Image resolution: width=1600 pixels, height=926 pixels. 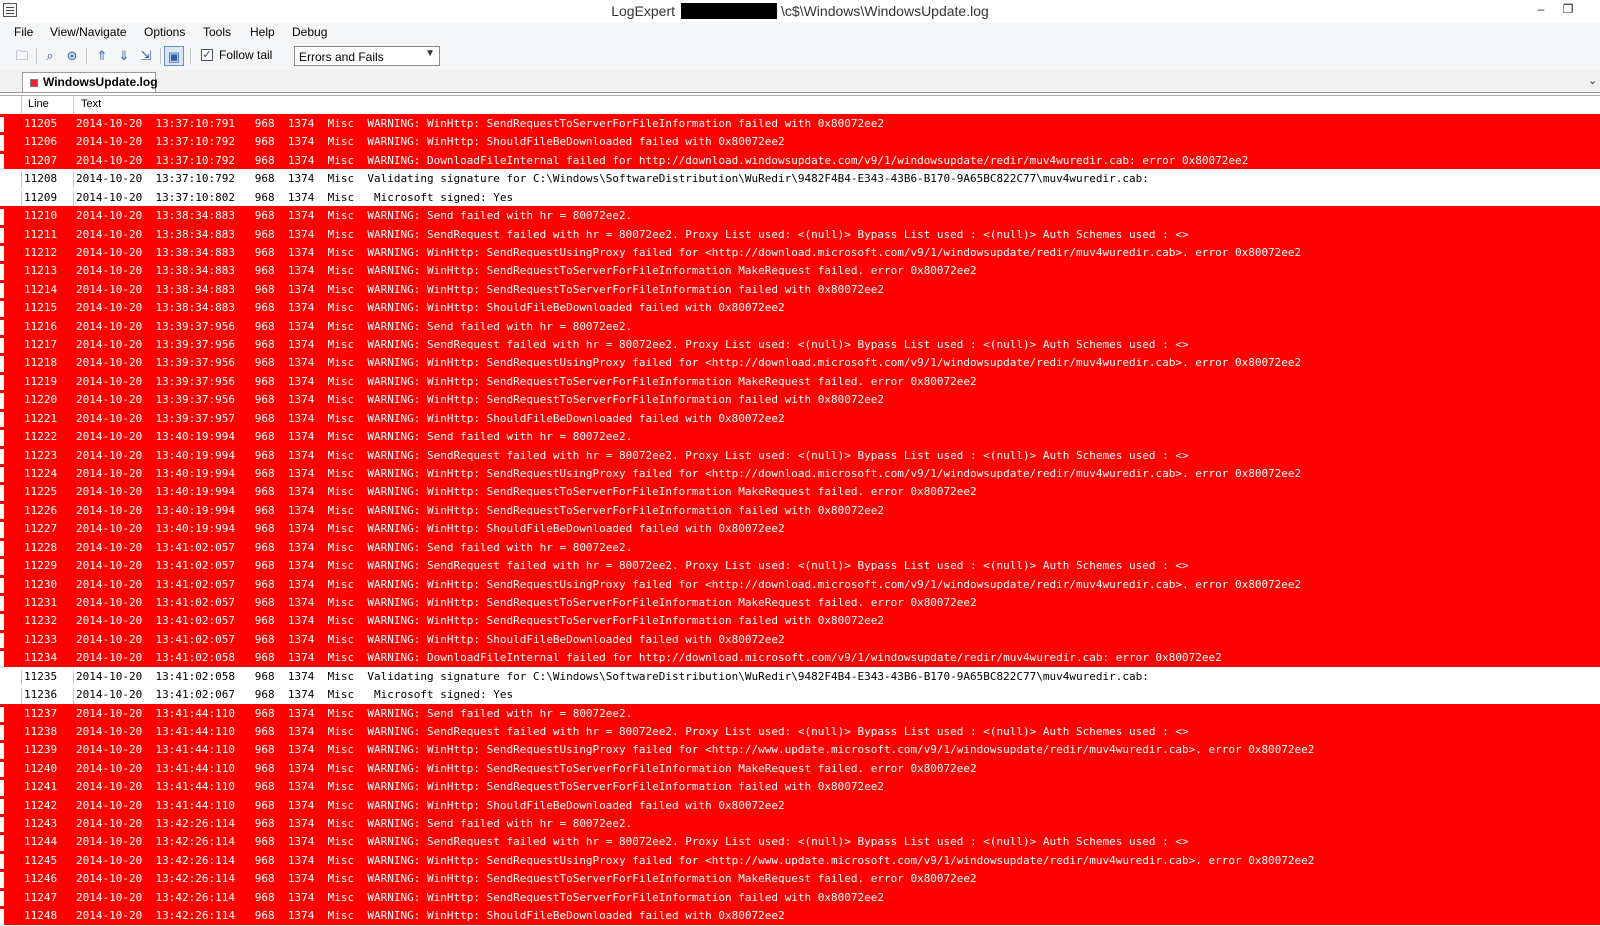 I want to click on goto-bookmark-icon: ⇲, so click(x=146, y=56).